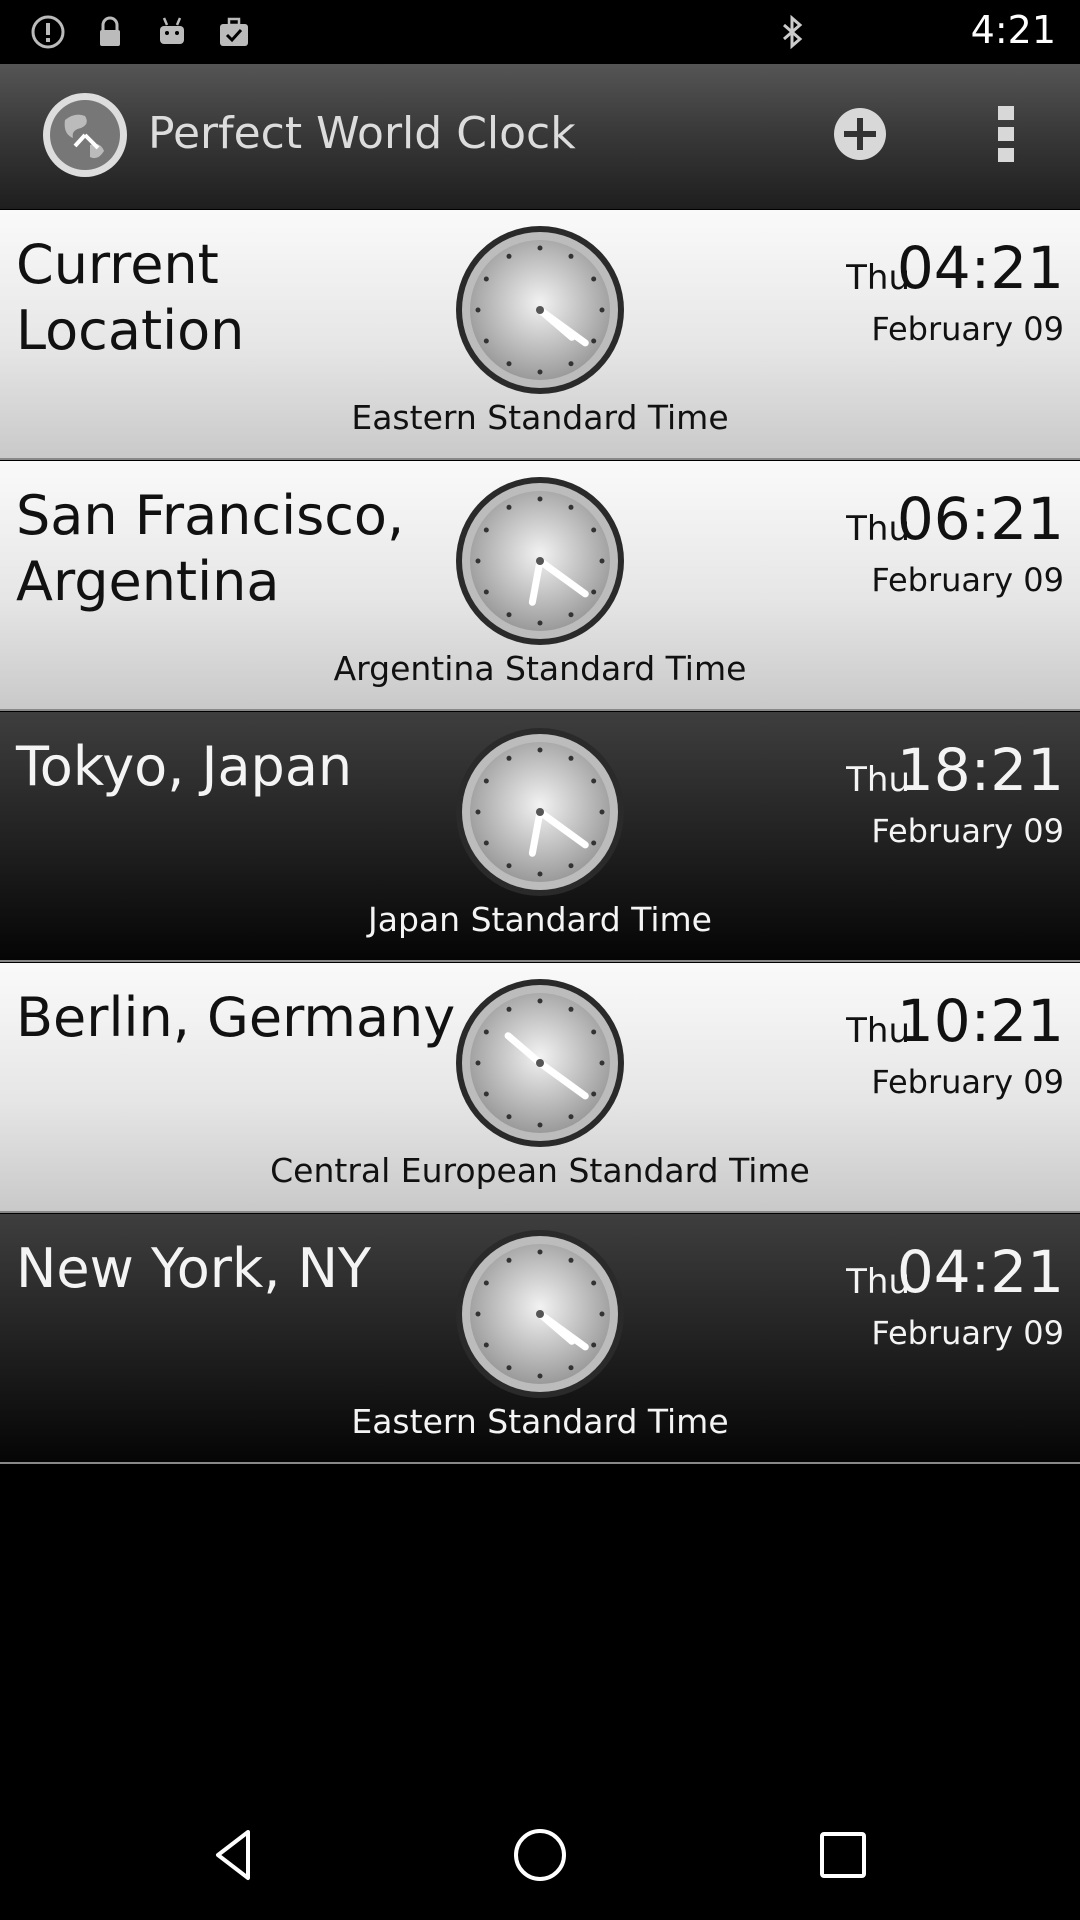 Image resolution: width=1080 pixels, height=1920 pixels. Describe the element at coordinates (172, 30) in the screenshot. I see `android-icon` at that location.